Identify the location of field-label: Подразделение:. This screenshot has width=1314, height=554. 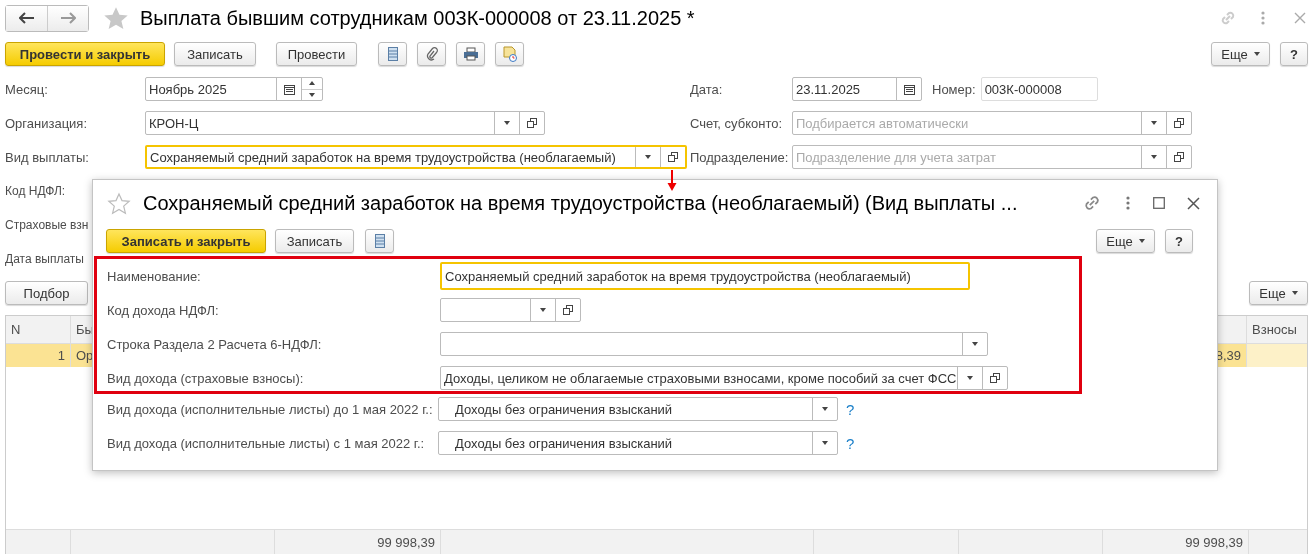
(740, 157).